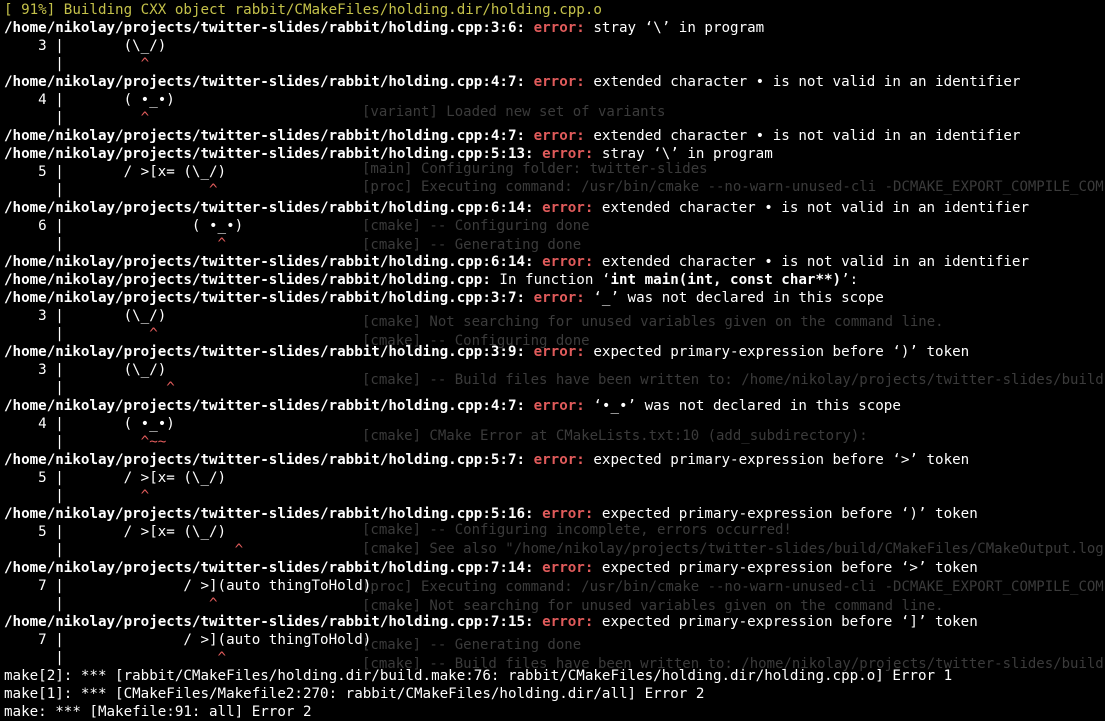  I want to click on source-code: / >[x= (\_/), so click(145, 532).